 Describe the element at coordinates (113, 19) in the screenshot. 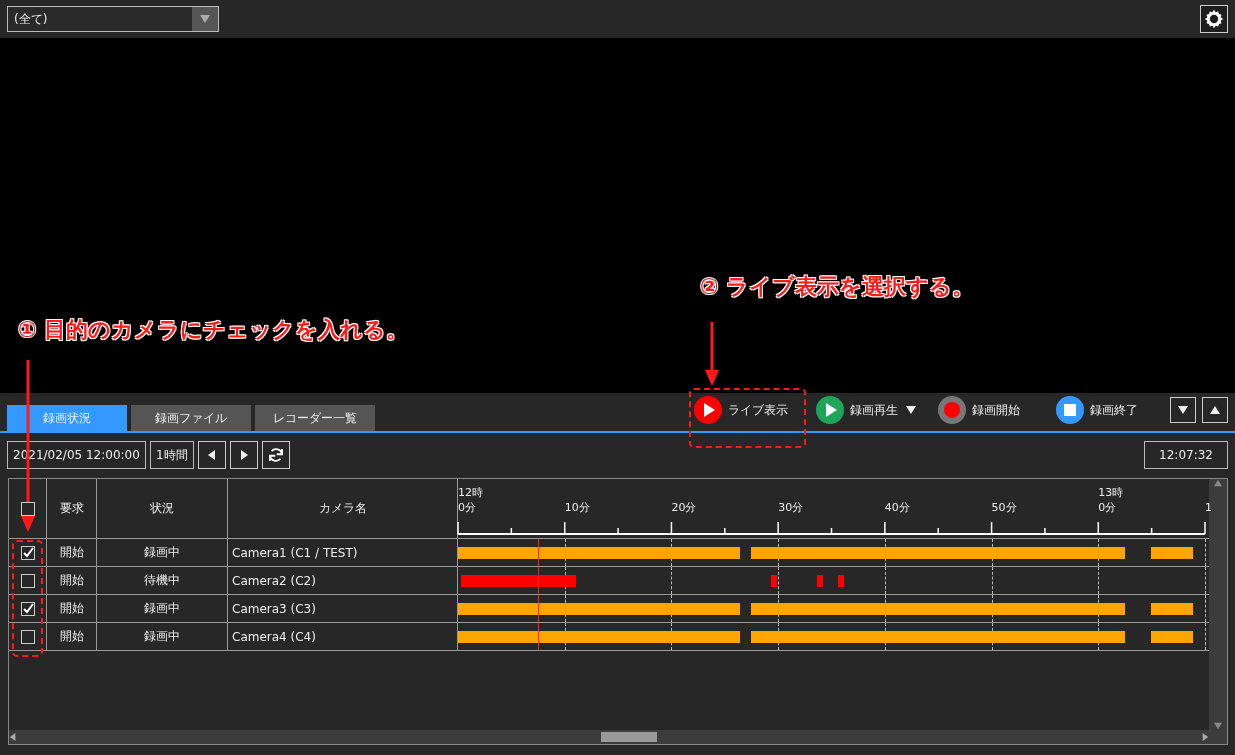

I see `camera-group-dropdown: (全て)` at that location.